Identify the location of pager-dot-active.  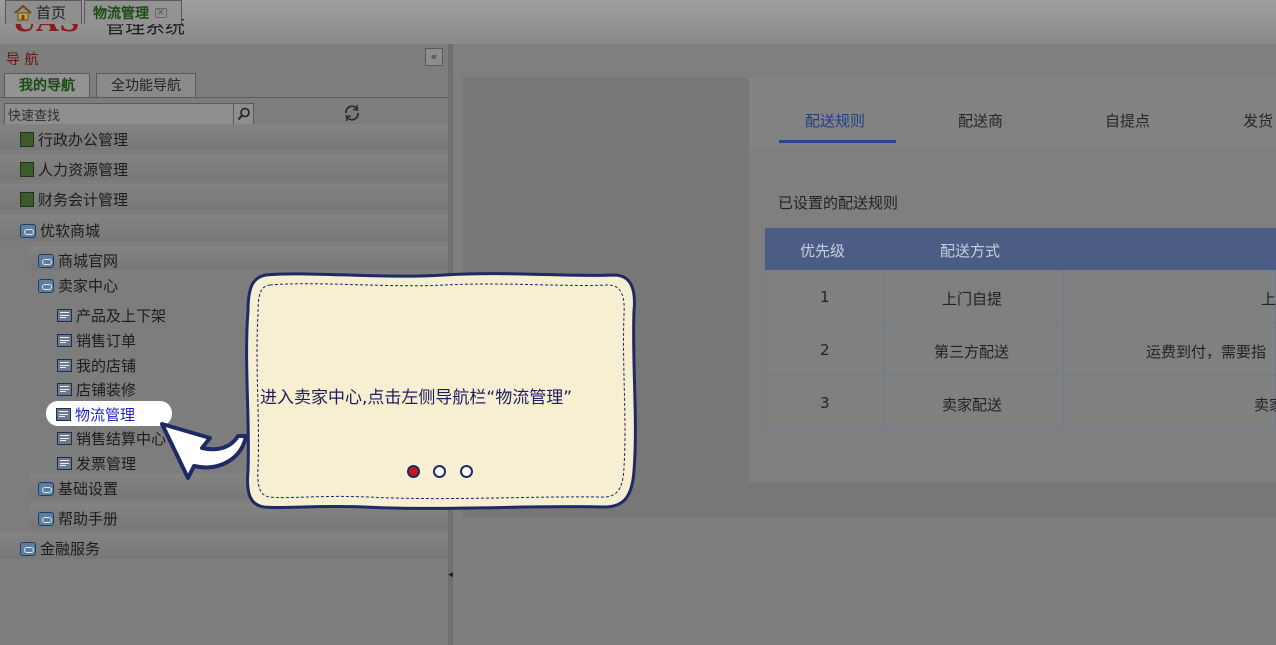
(413, 471).